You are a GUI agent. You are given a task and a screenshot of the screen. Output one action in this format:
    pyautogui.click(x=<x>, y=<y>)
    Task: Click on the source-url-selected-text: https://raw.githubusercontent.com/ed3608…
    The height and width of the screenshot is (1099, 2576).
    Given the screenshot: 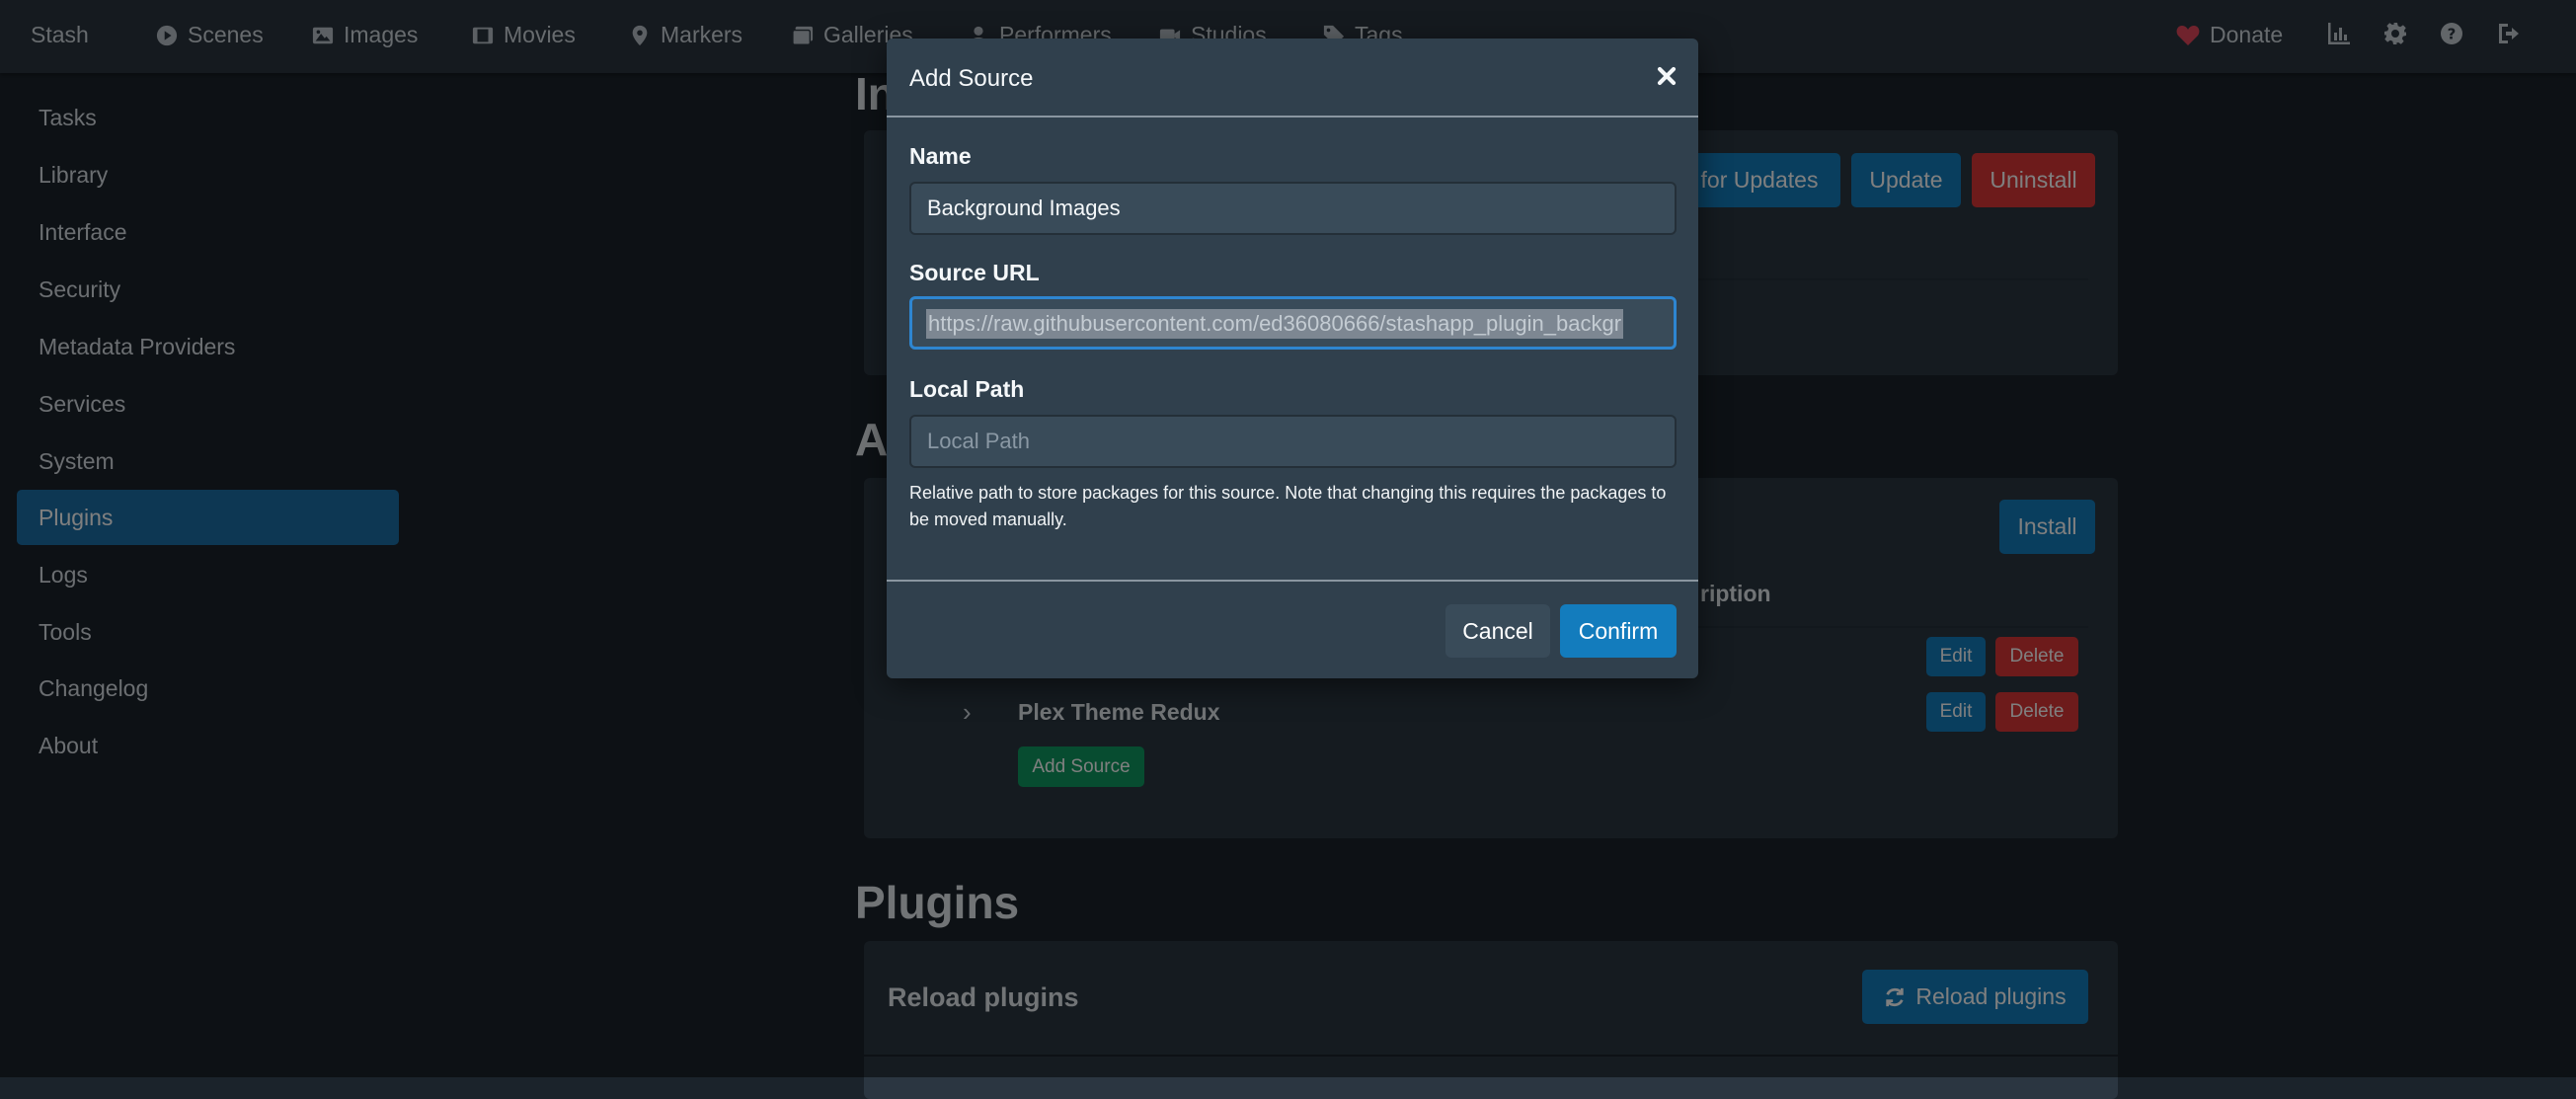 What is the action you would take?
    pyautogui.click(x=1275, y=324)
    